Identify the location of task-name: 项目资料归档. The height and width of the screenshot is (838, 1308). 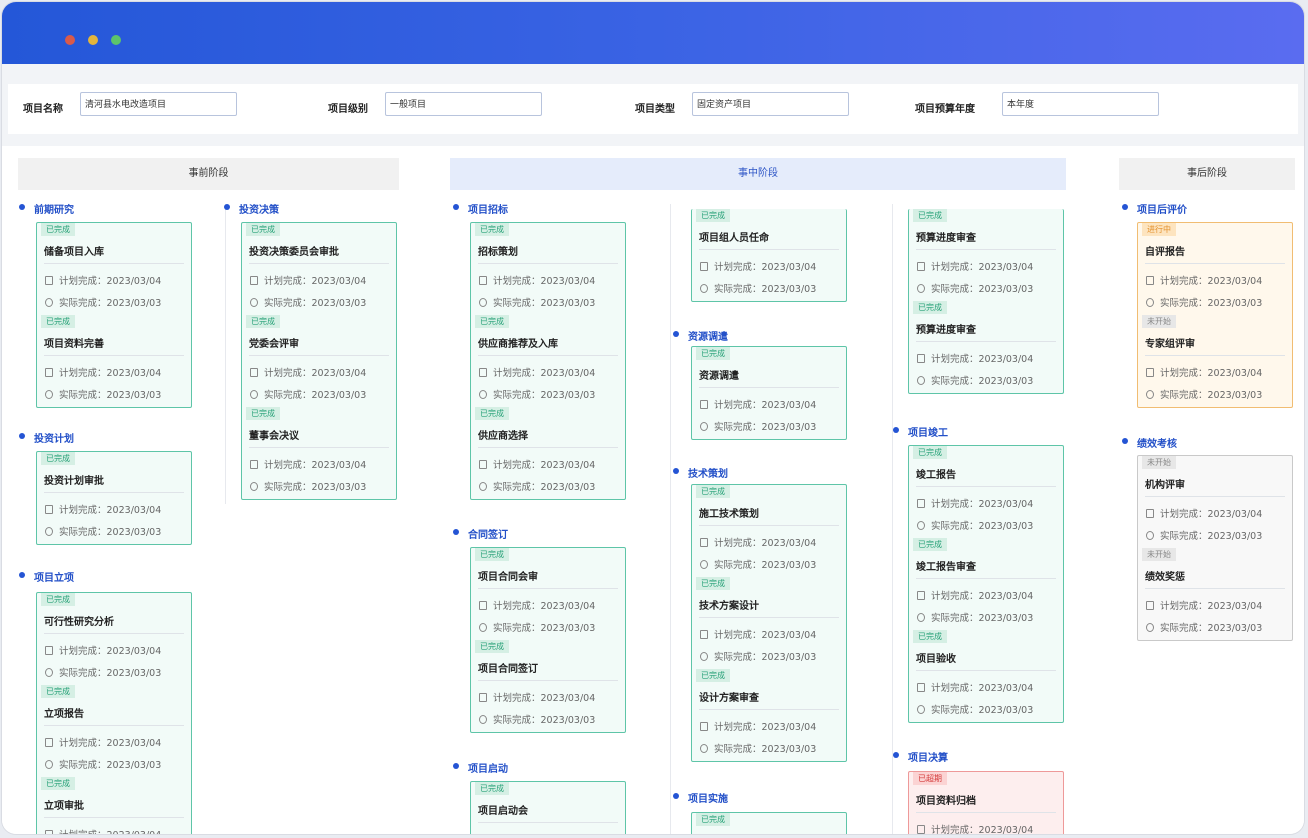
(946, 801).